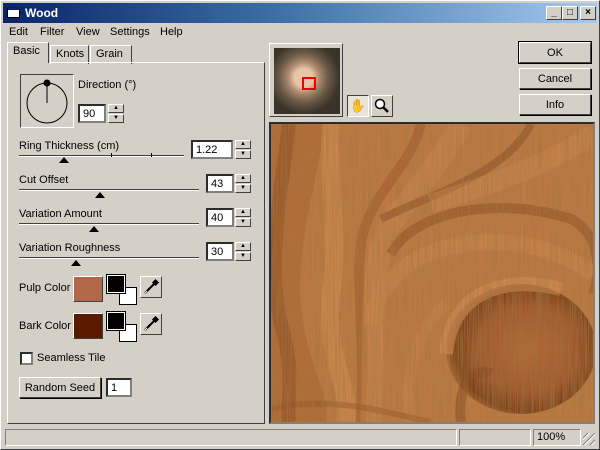  I want to click on seamless-tile-label: Seamless Tile, so click(71, 358).